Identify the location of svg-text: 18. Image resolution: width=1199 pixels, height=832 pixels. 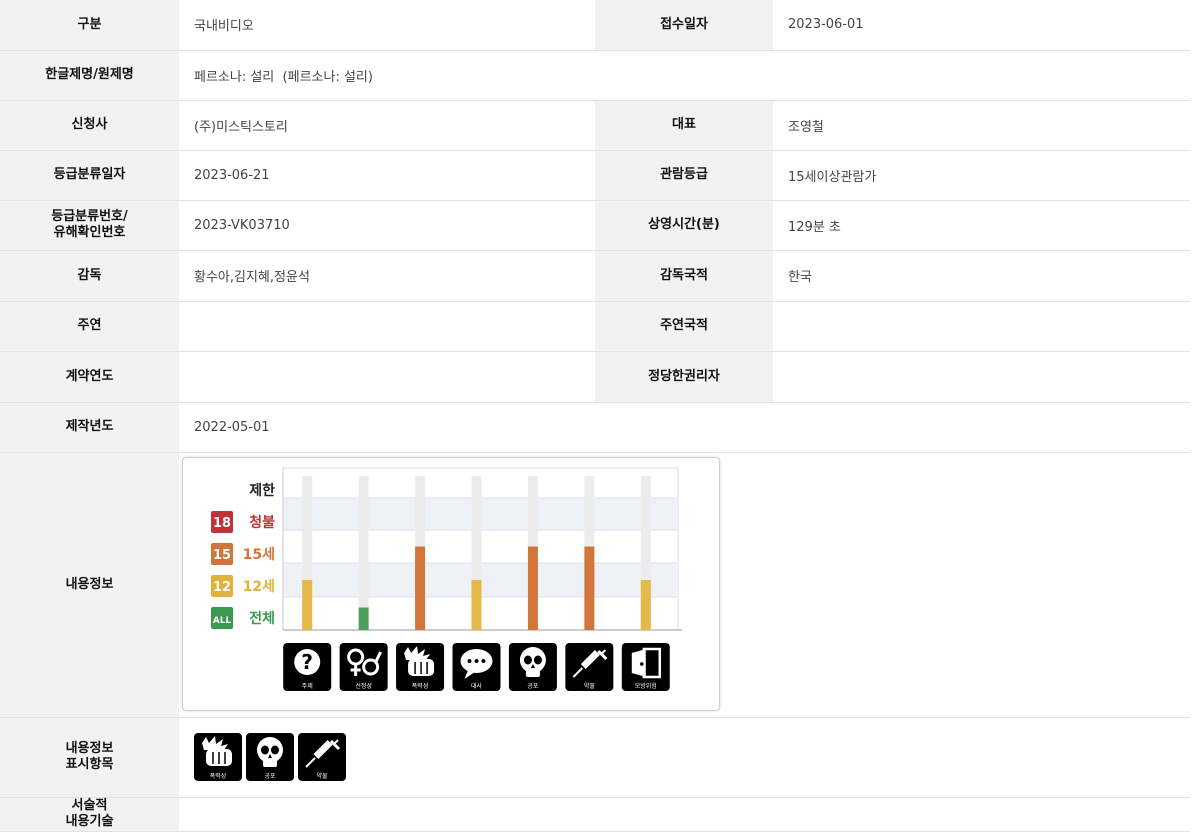
(222, 523).